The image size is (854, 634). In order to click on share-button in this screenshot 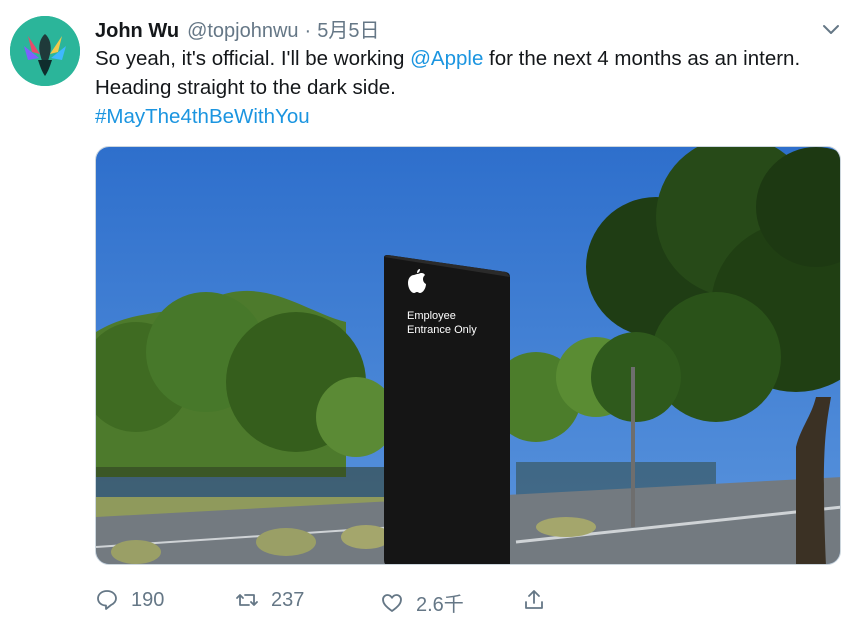, I will do `click(540, 600)`.